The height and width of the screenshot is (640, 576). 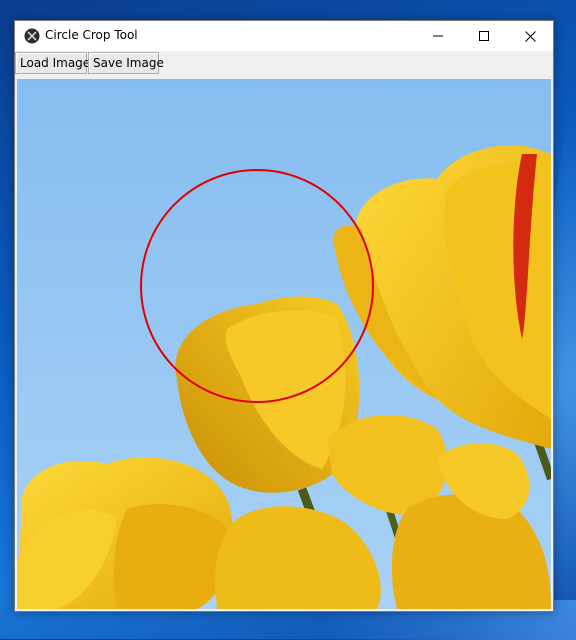 I want to click on app-logo-icon, so click(x=32, y=36).